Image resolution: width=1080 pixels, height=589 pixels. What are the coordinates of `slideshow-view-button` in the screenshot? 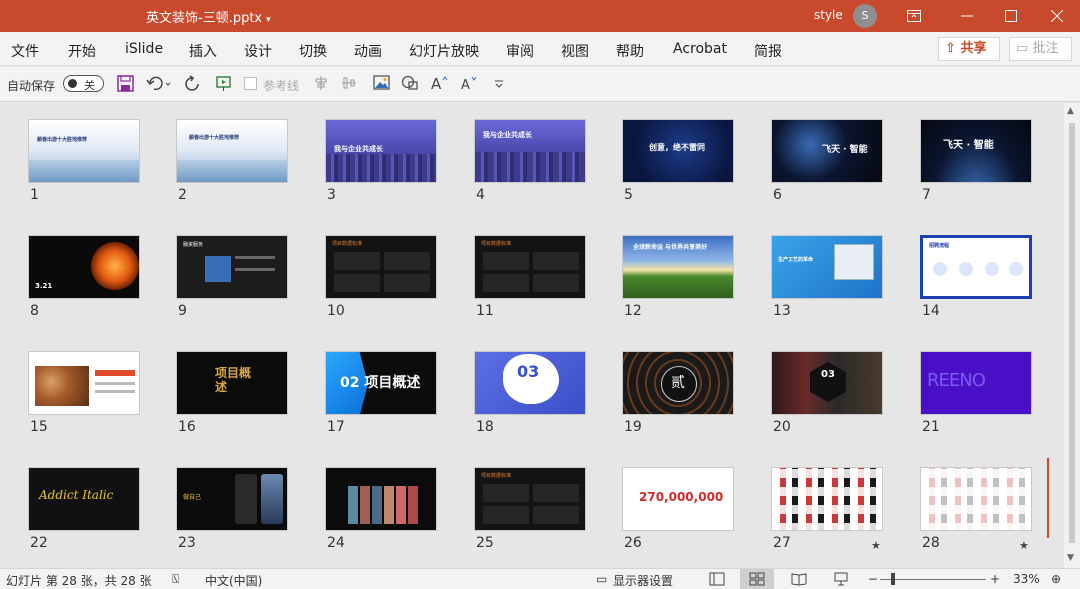 It's located at (841, 579).